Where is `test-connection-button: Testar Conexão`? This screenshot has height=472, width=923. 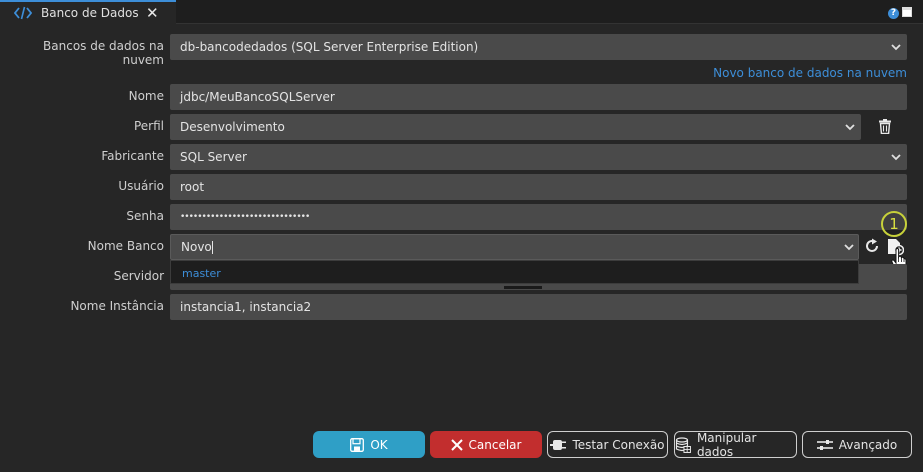 test-connection-button: Testar Conexão is located at coordinates (607, 444).